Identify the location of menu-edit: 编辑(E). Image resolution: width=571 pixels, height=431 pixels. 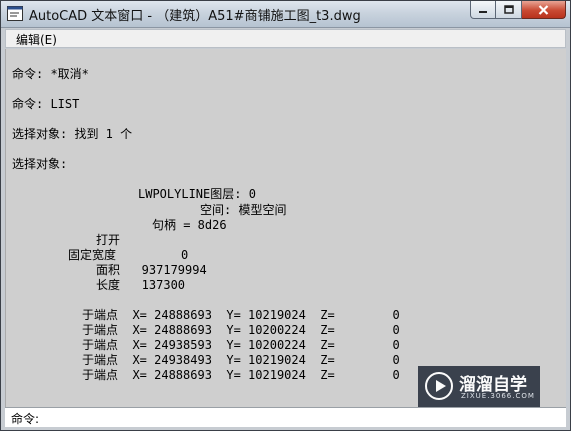
(36, 39).